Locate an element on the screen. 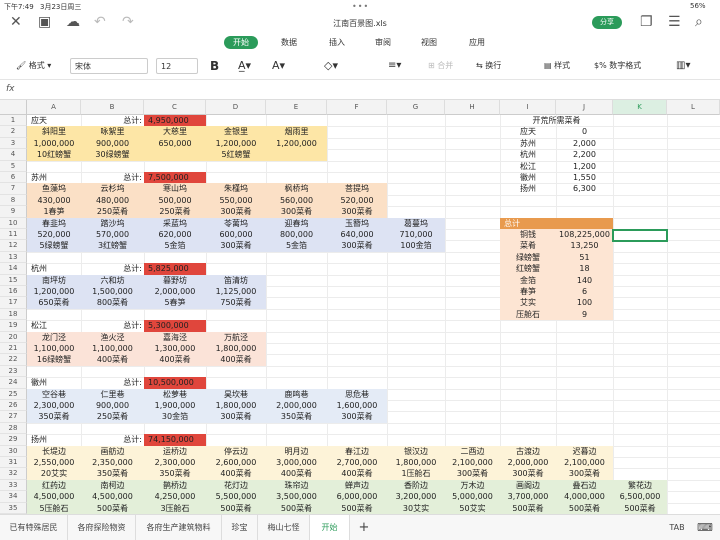  cell-B29: 总计: is located at coordinates (112, 439).